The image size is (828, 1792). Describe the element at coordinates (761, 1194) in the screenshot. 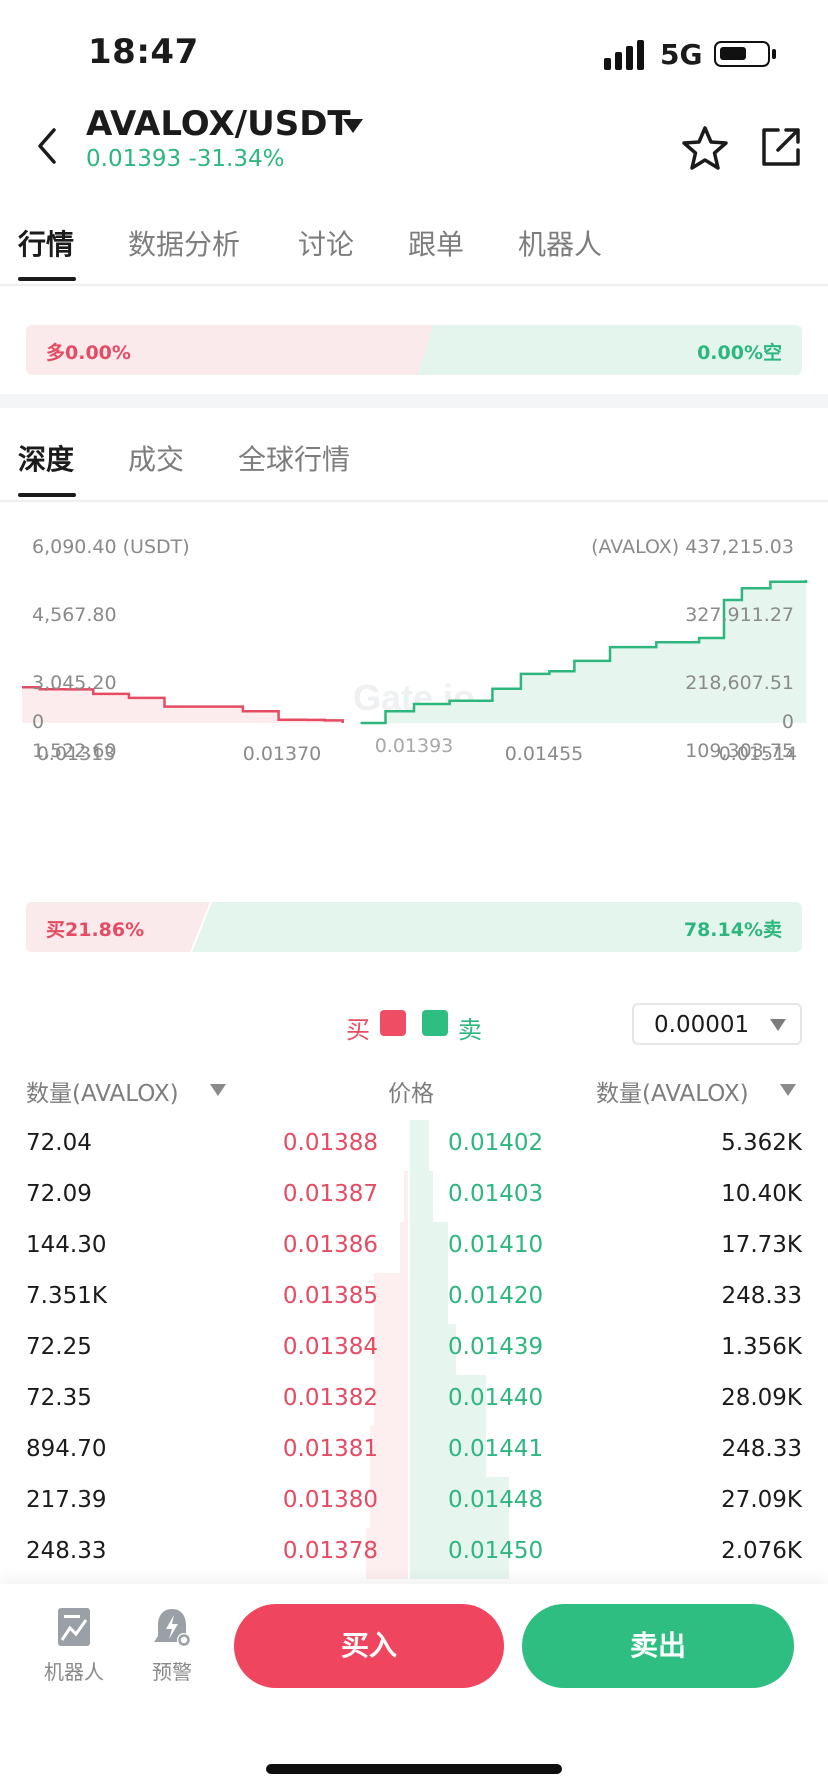

I see `ask-quantity: 10.40K` at that location.